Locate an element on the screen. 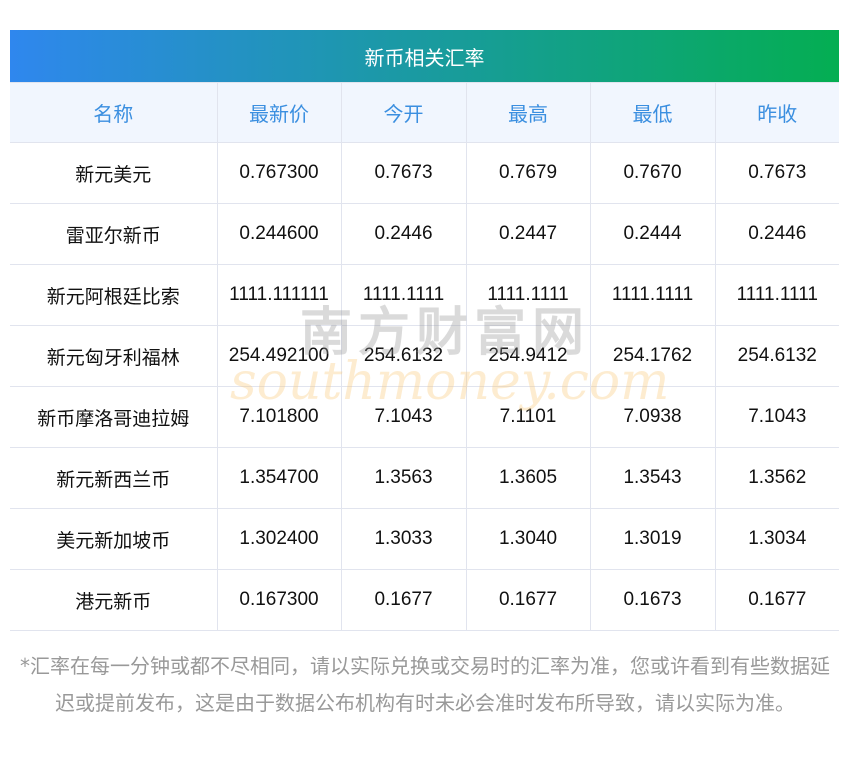 The width and height of the screenshot is (850, 769). table-header: 名称 最新价 今开 最高 最低 昨收 is located at coordinates (424, 112).